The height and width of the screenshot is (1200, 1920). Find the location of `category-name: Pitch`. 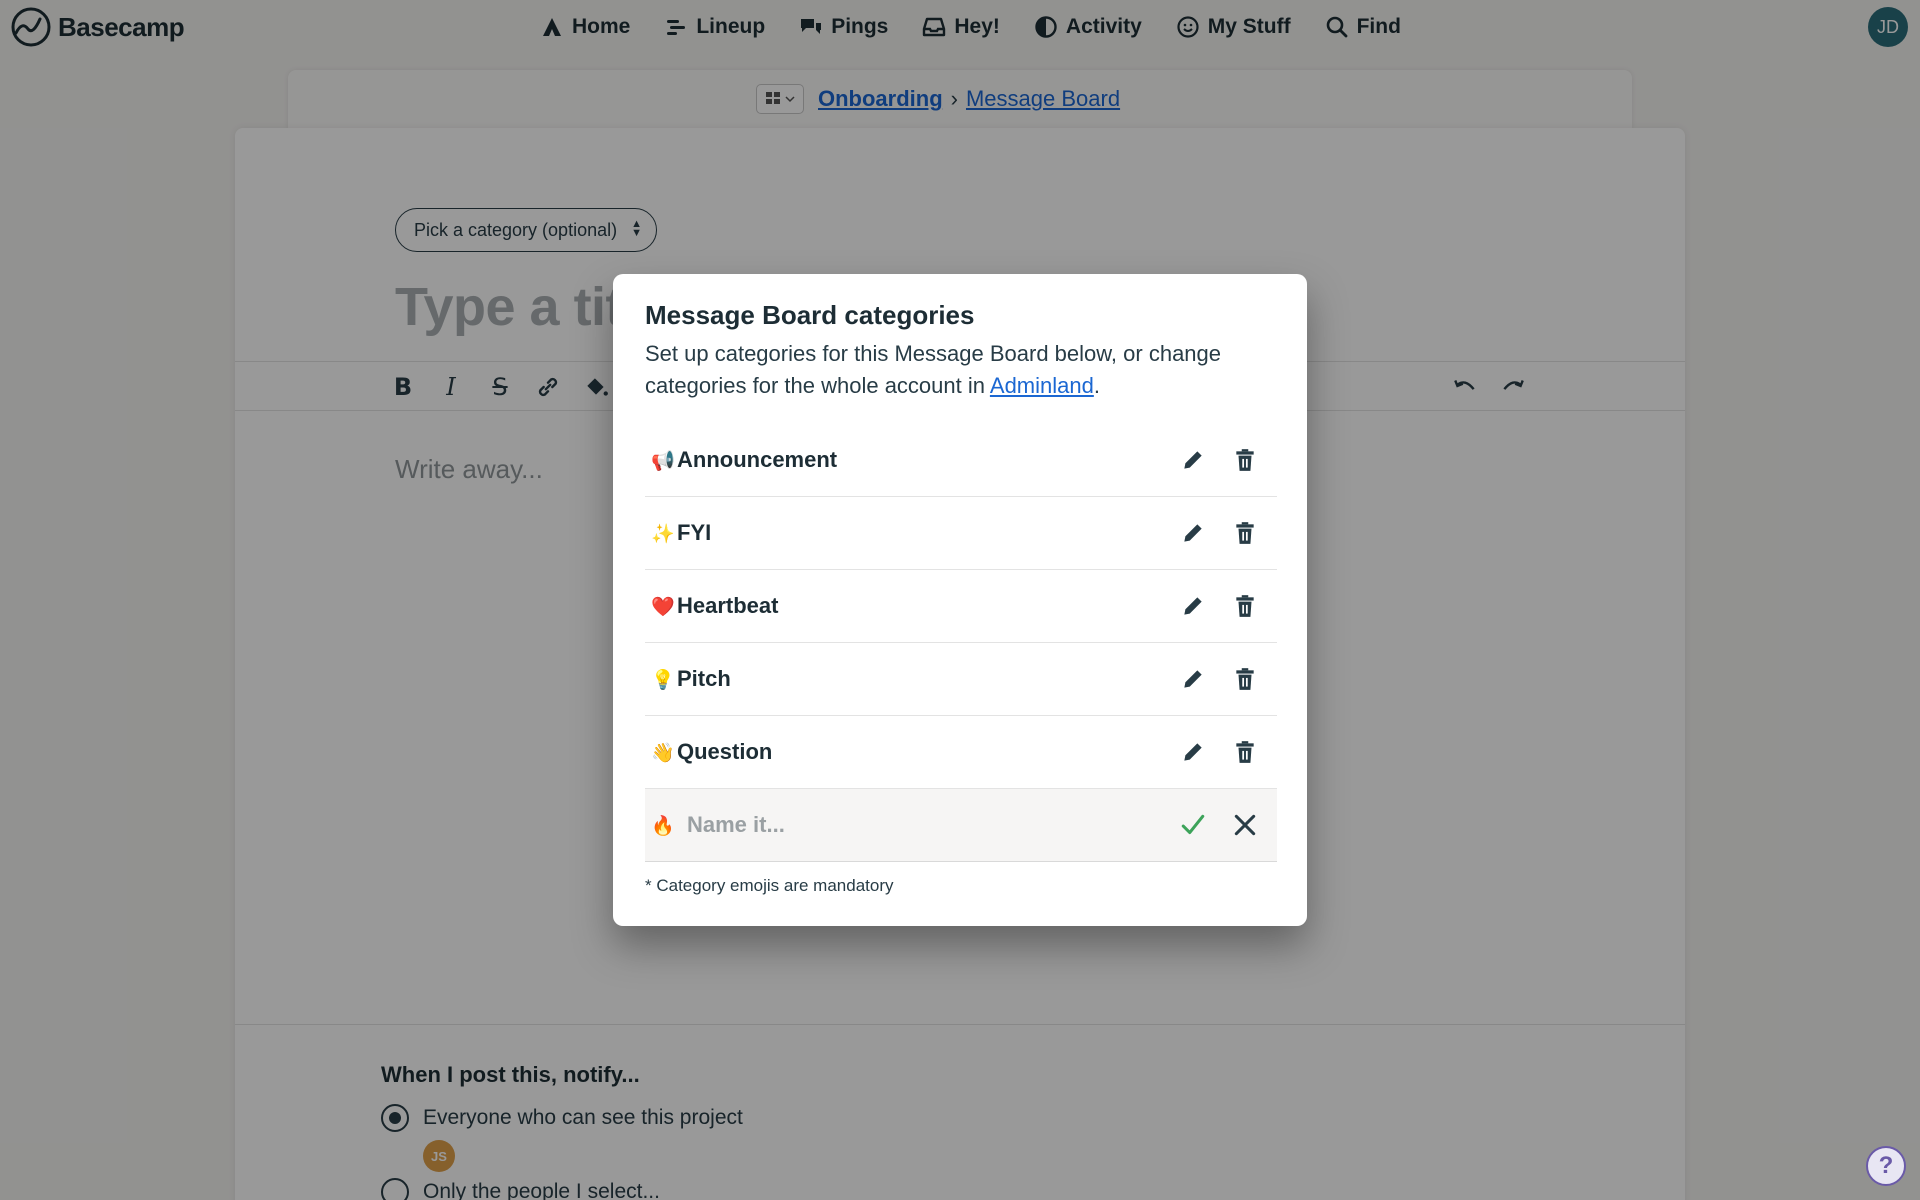

category-name: Pitch is located at coordinates (704, 678).